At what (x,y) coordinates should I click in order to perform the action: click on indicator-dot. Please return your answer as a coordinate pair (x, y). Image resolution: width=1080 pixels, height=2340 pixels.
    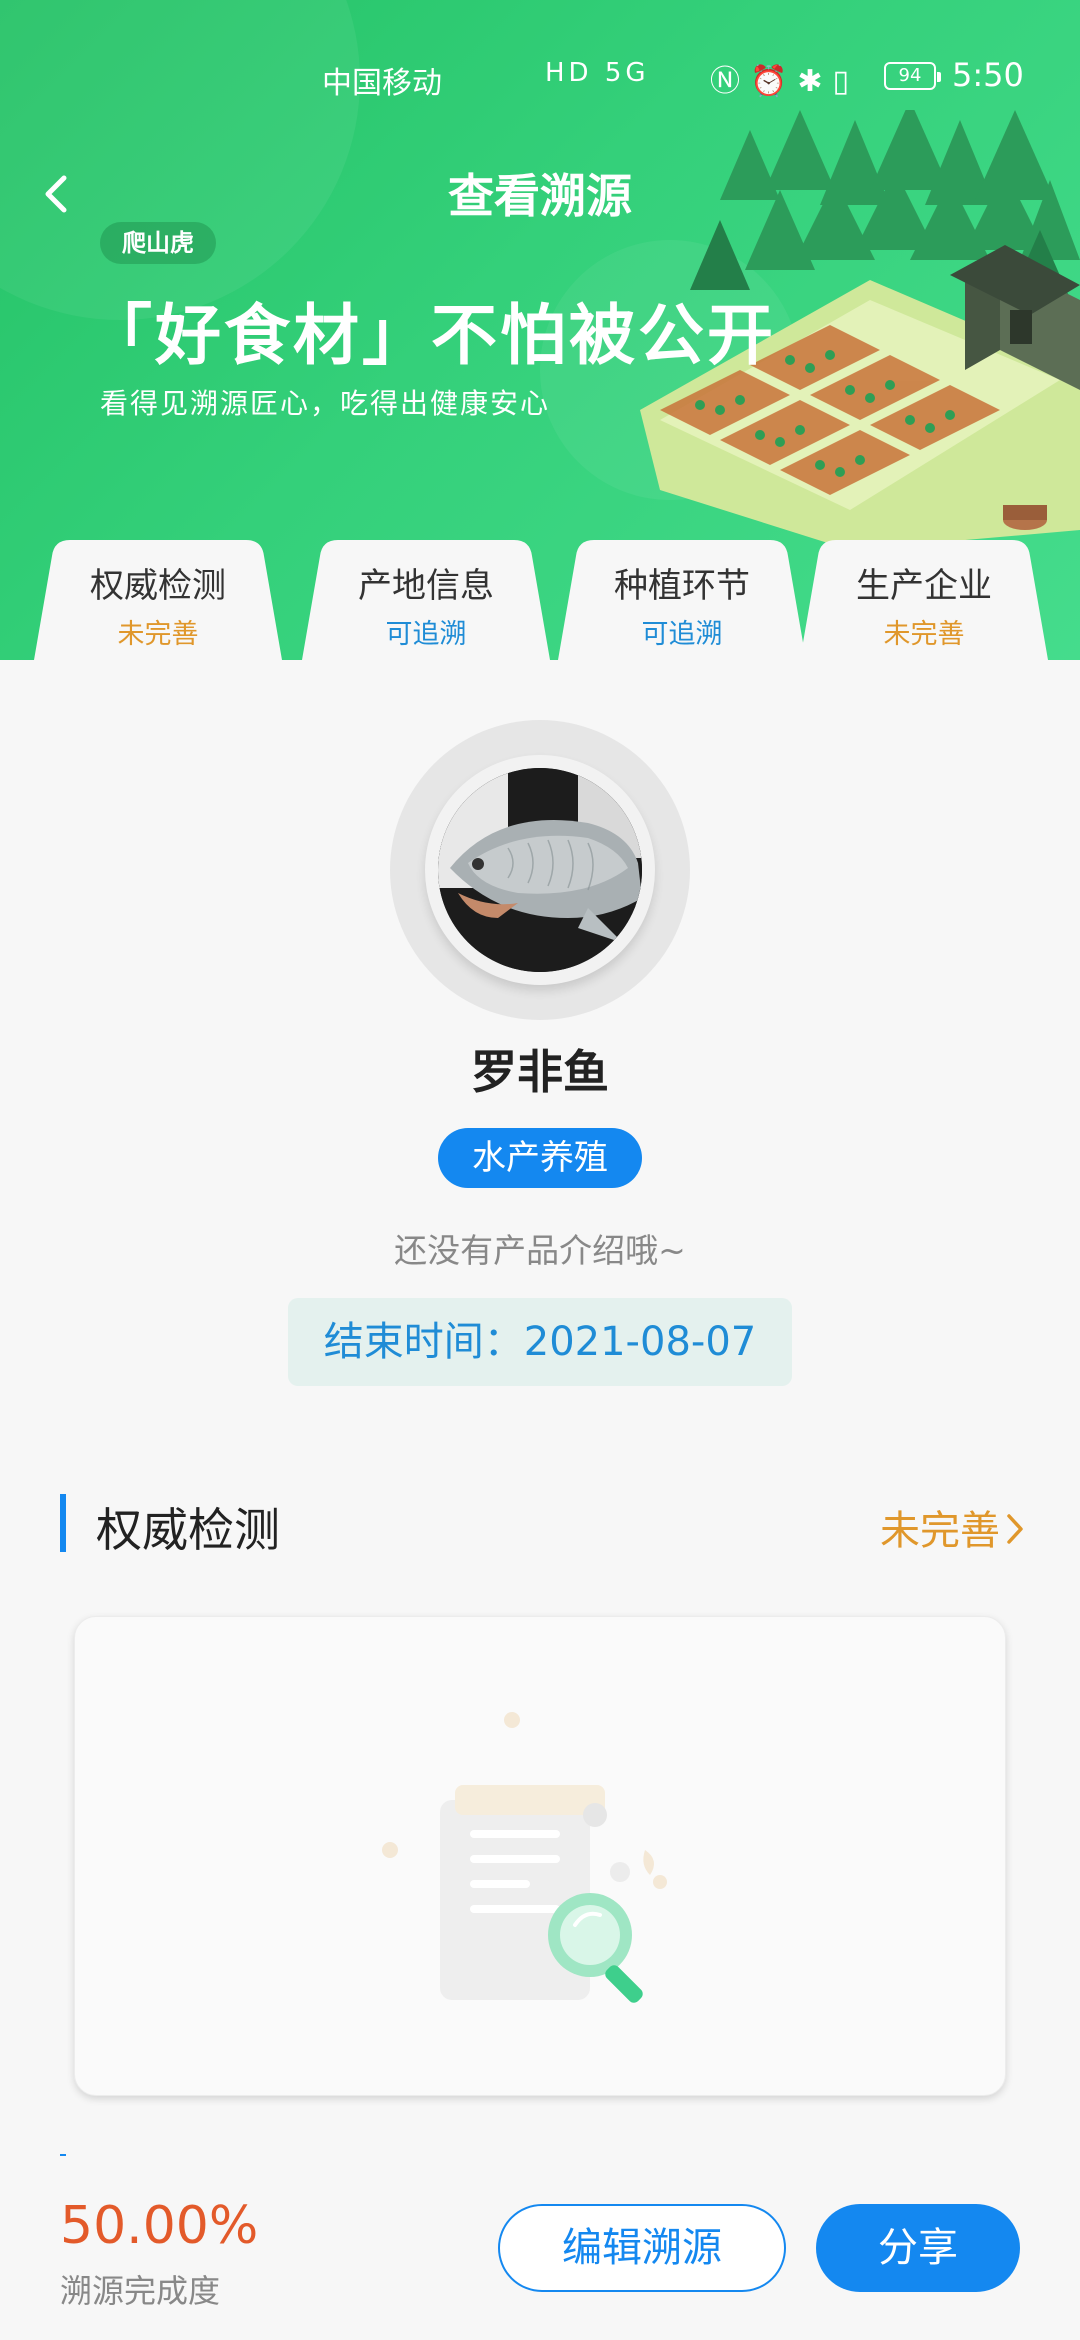
    Looking at the image, I should click on (63, 2155).